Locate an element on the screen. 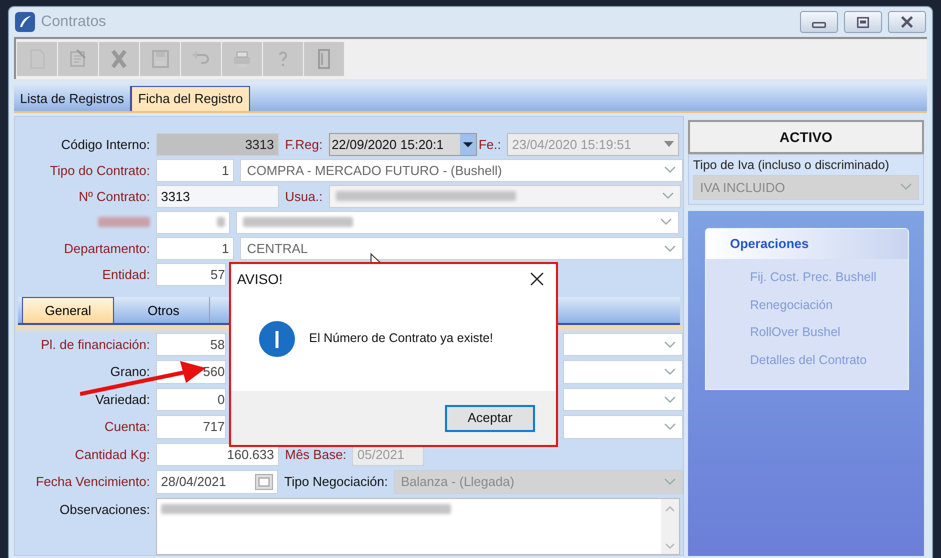  field-label: Mês Base: is located at coordinates (315, 455).